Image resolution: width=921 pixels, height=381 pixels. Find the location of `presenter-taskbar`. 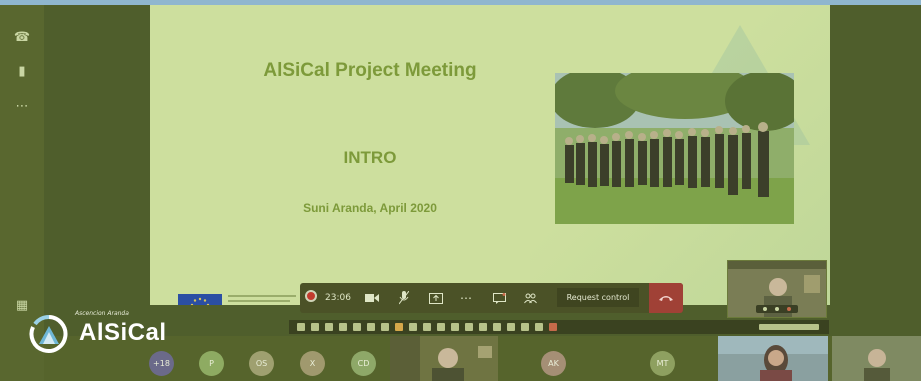

presenter-taskbar is located at coordinates (559, 327).